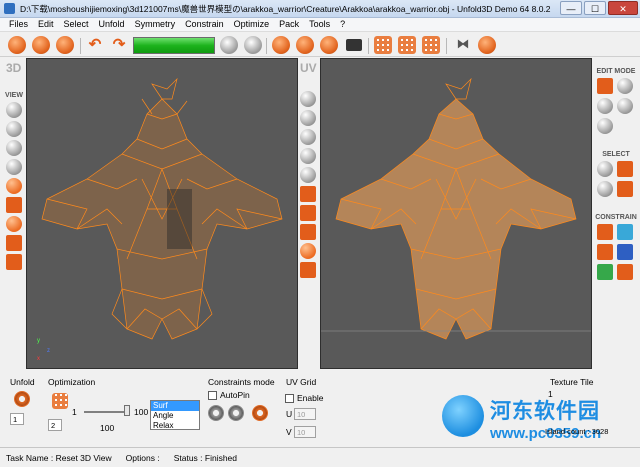  What do you see at coordinates (14, 243) in the screenshot?
I see `move-view-icon` at bounding box center [14, 243].